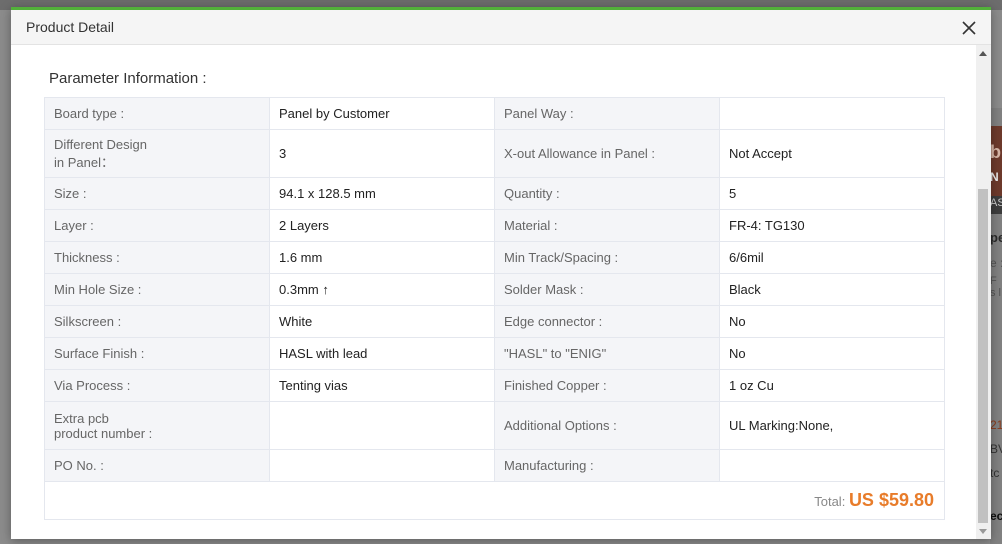 This screenshot has height=544, width=1002. I want to click on background-text-fragment: bl, so click(996, 152).